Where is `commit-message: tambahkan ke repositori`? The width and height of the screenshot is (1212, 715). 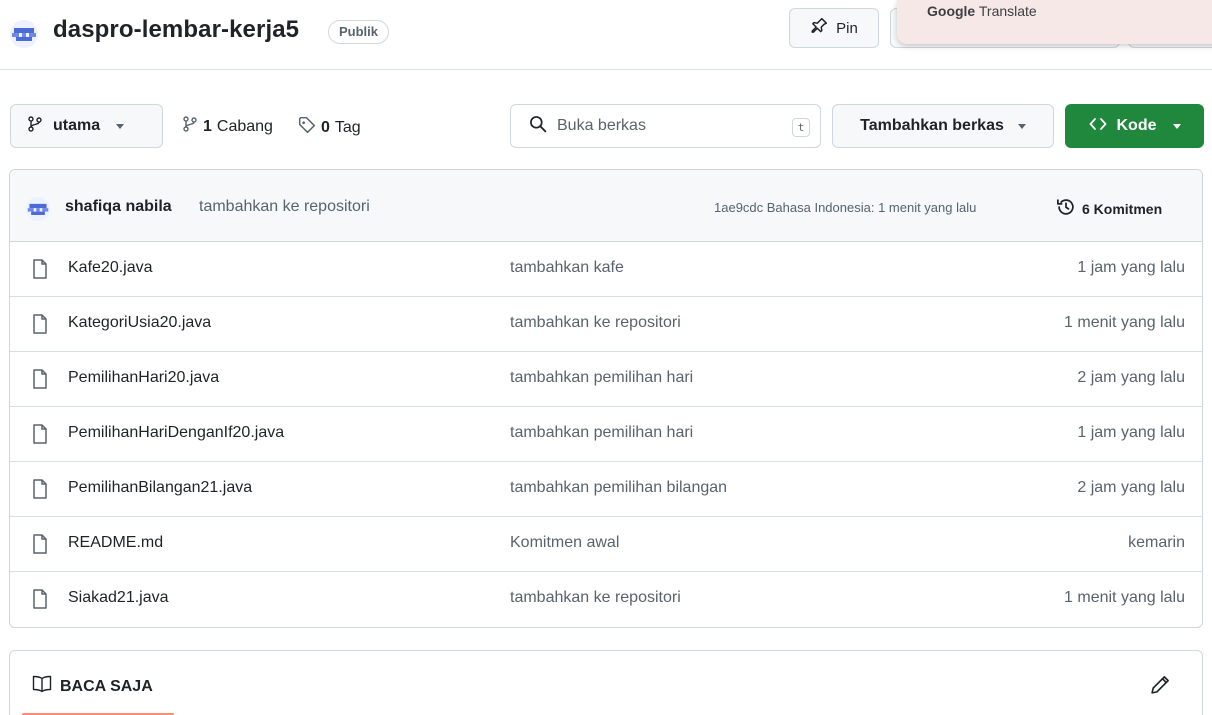
commit-message: tambahkan ke repositori is located at coordinates (284, 207).